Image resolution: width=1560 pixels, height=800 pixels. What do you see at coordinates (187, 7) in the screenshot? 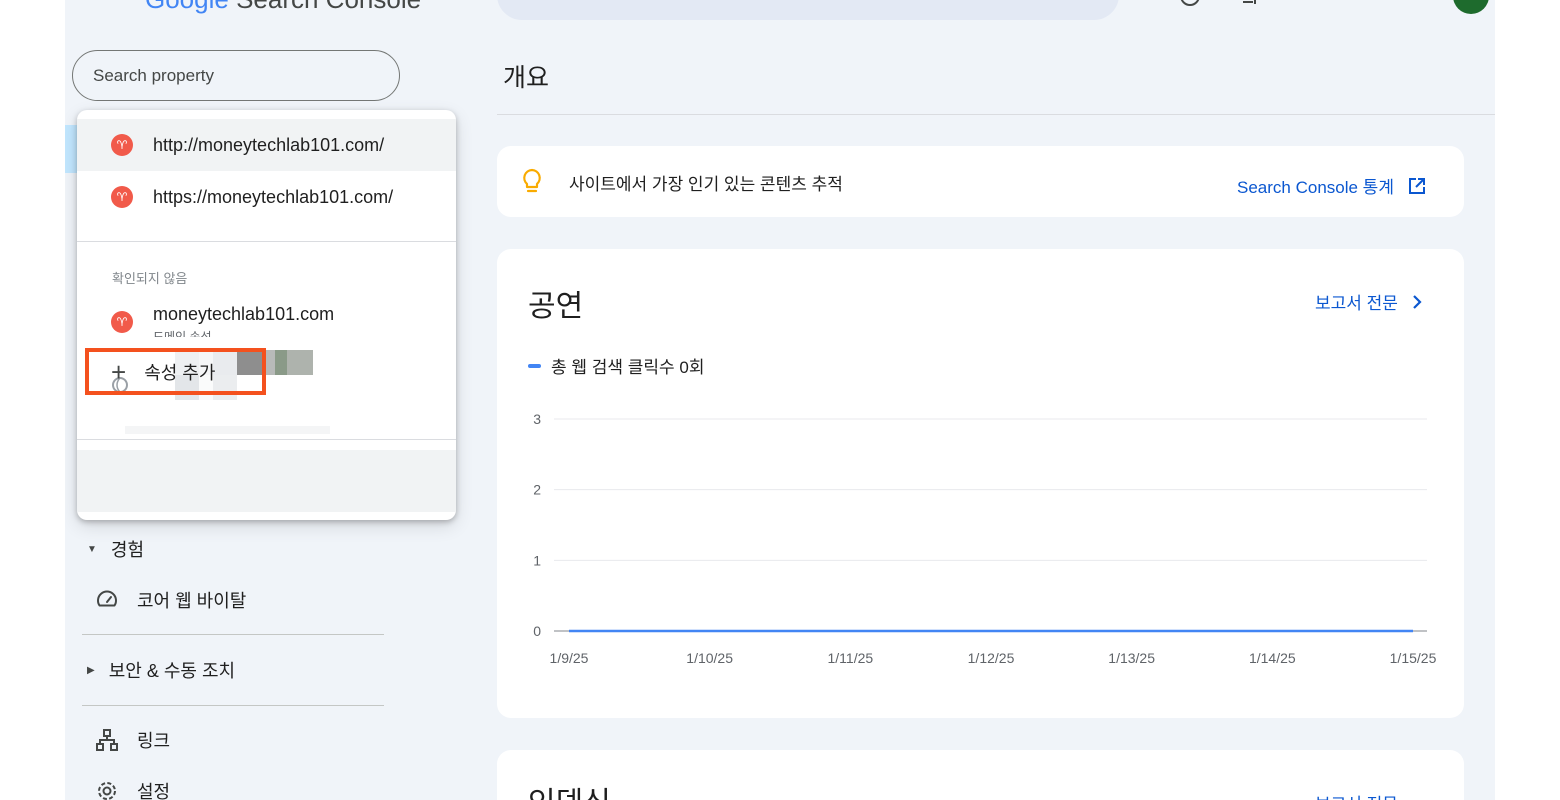
I see `logo-google: Google` at bounding box center [187, 7].